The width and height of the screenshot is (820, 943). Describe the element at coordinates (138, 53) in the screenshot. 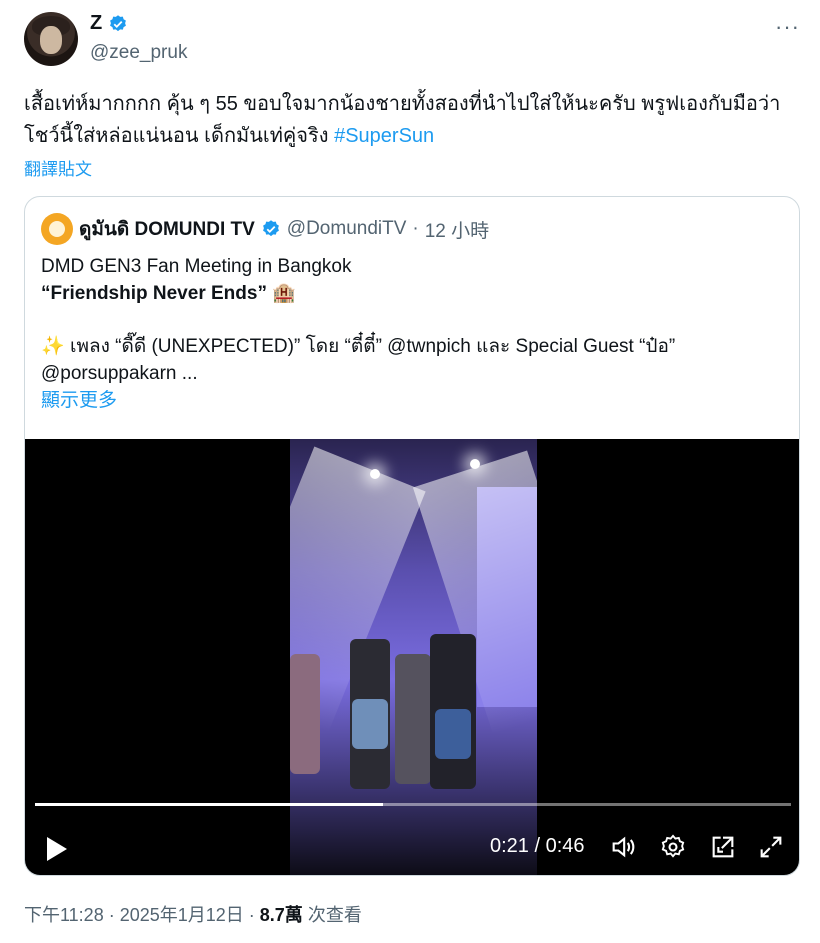

I see `author-handle: @zee_pruk` at that location.